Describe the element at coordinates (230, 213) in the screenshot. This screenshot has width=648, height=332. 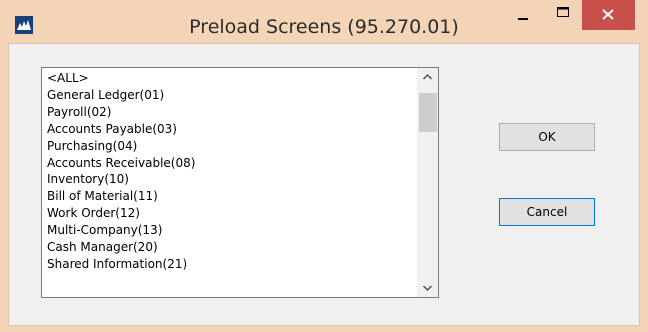
I see `list-item: Work Order(12)` at that location.